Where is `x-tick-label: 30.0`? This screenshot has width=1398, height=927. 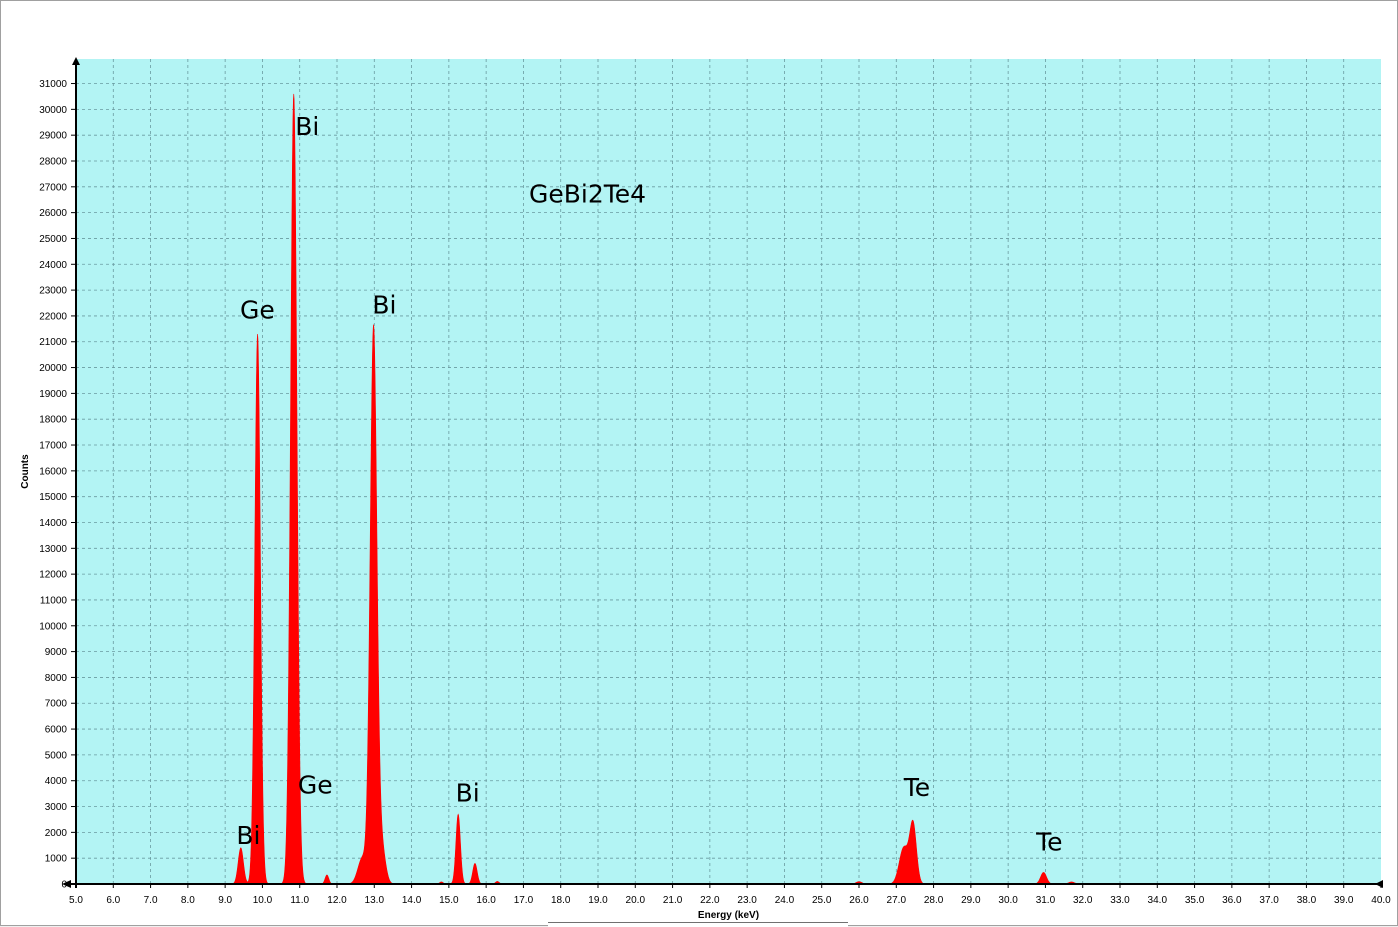
x-tick-label: 30.0 is located at coordinates (1008, 900).